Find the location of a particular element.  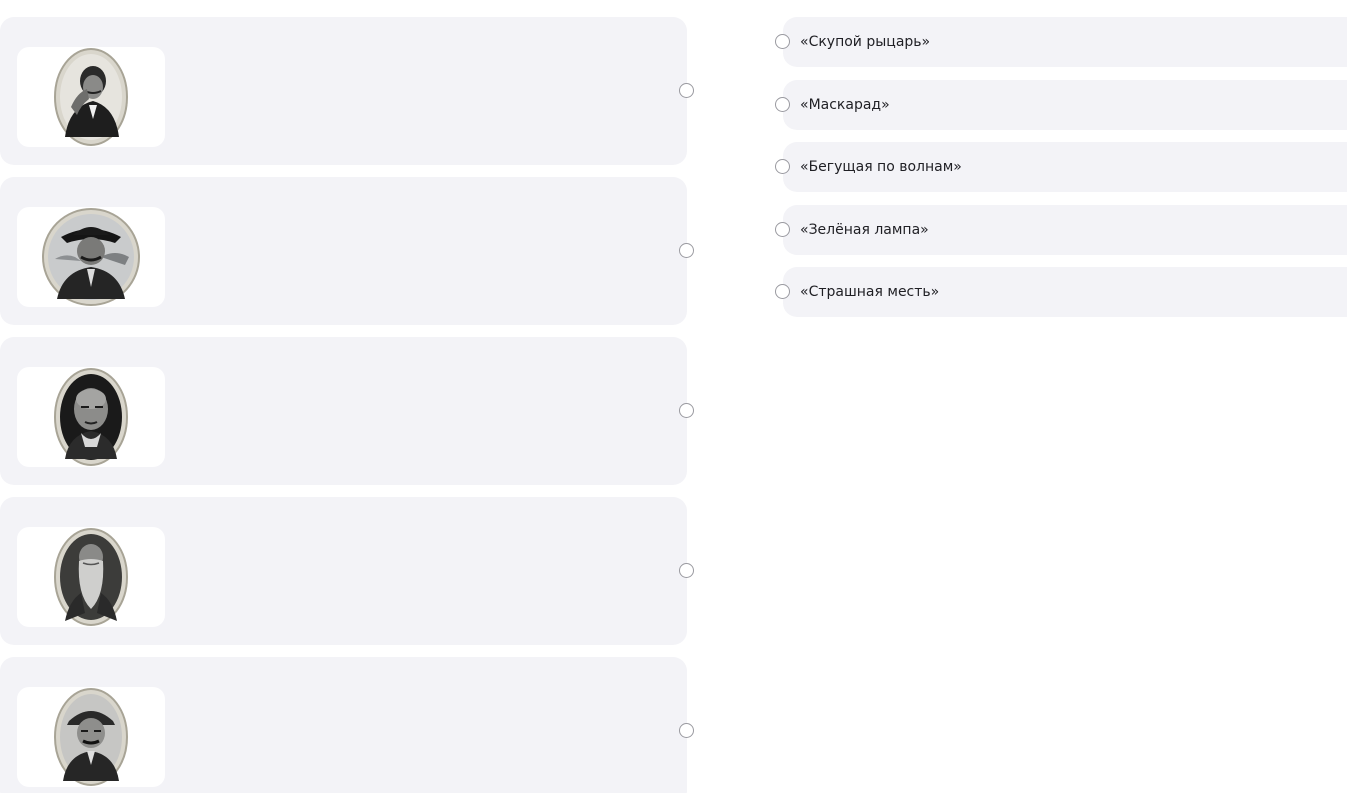

option-label: «Бегущая по волнам» is located at coordinates (881, 167).